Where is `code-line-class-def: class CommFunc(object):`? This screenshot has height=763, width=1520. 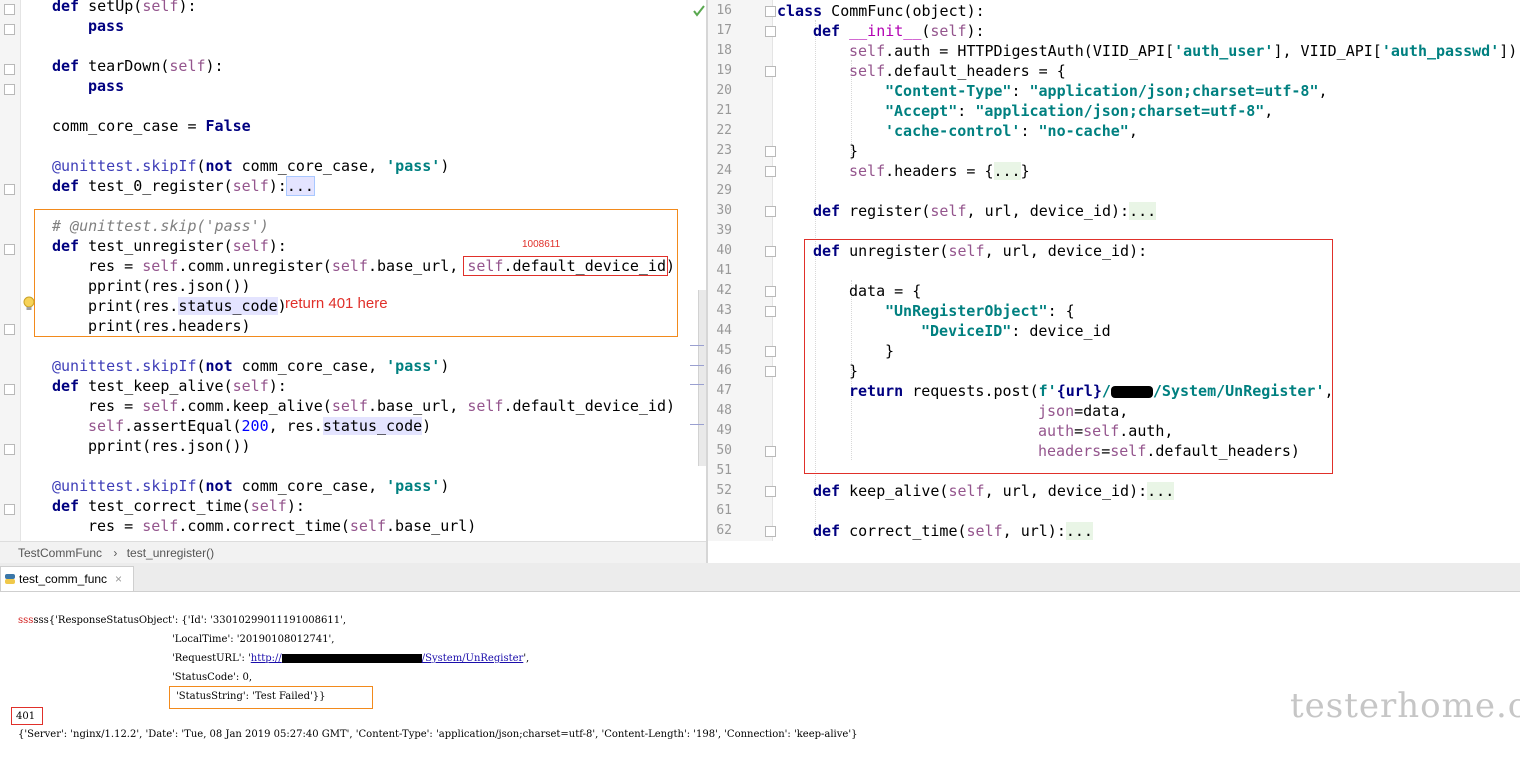
code-line-class-def: class CommFunc(object): is located at coordinates (881, 11).